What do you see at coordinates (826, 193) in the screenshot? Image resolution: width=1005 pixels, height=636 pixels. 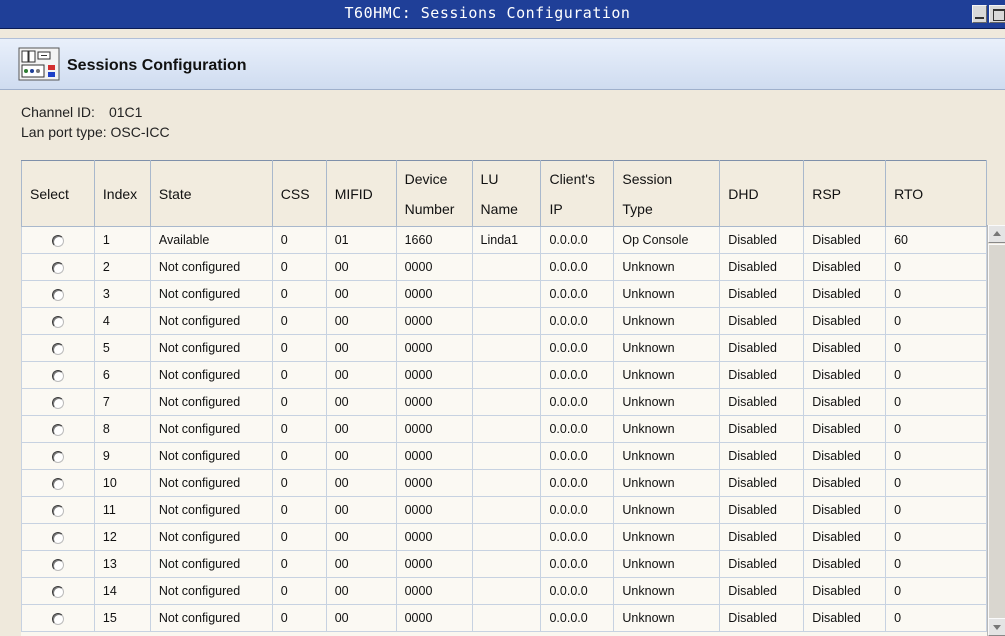 I see `column-header-label: RSP` at bounding box center [826, 193].